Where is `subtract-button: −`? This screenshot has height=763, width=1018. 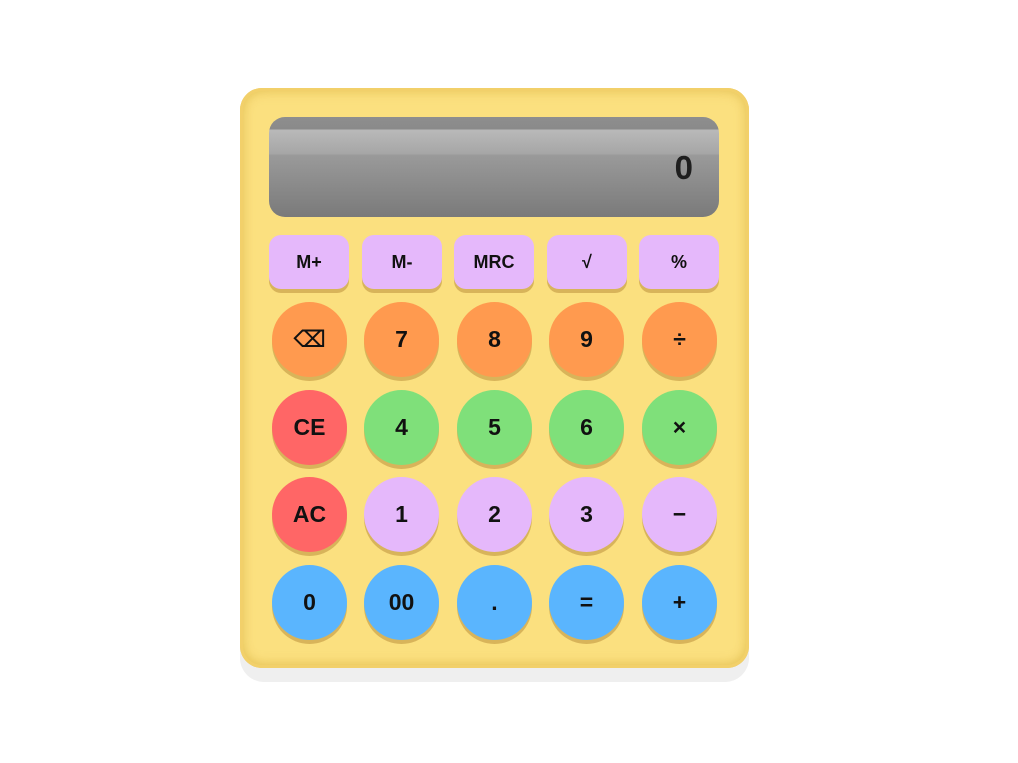 subtract-button: − is located at coordinates (679, 514).